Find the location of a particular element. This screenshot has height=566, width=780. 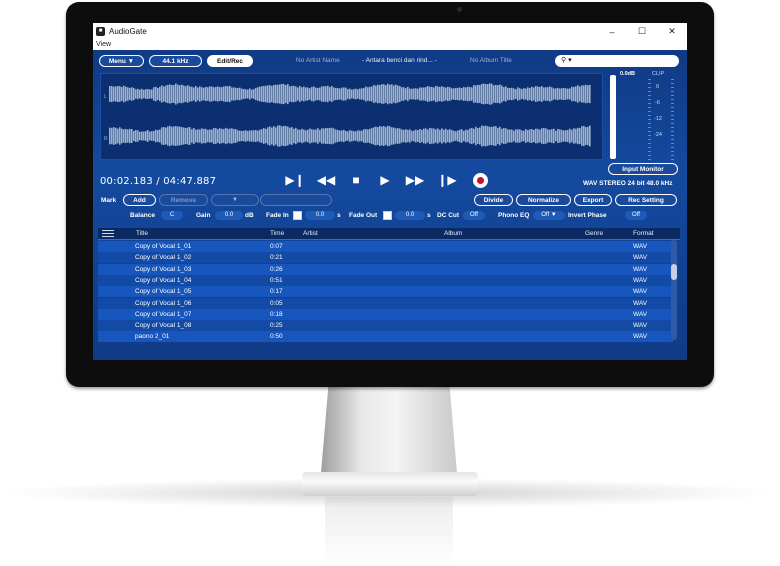

balance-field: C is located at coordinates (172, 215).